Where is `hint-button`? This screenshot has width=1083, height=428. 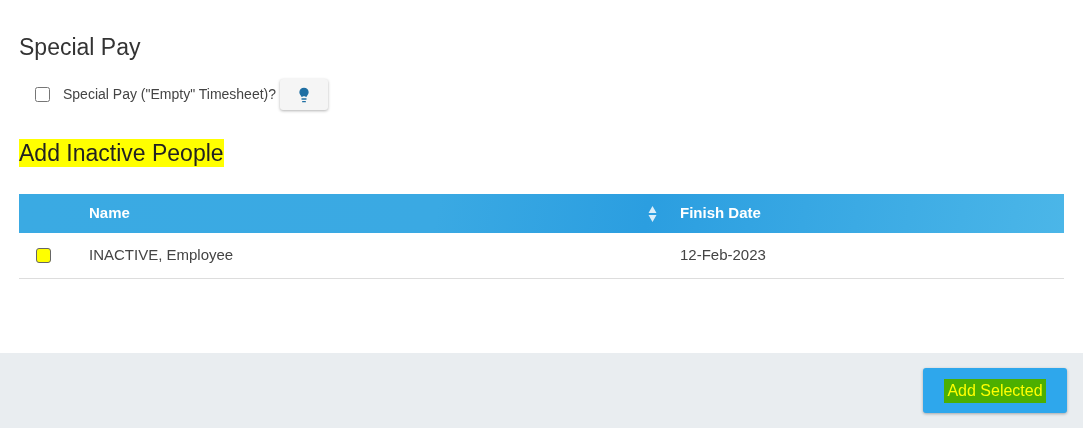
hint-button is located at coordinates (304, 94).